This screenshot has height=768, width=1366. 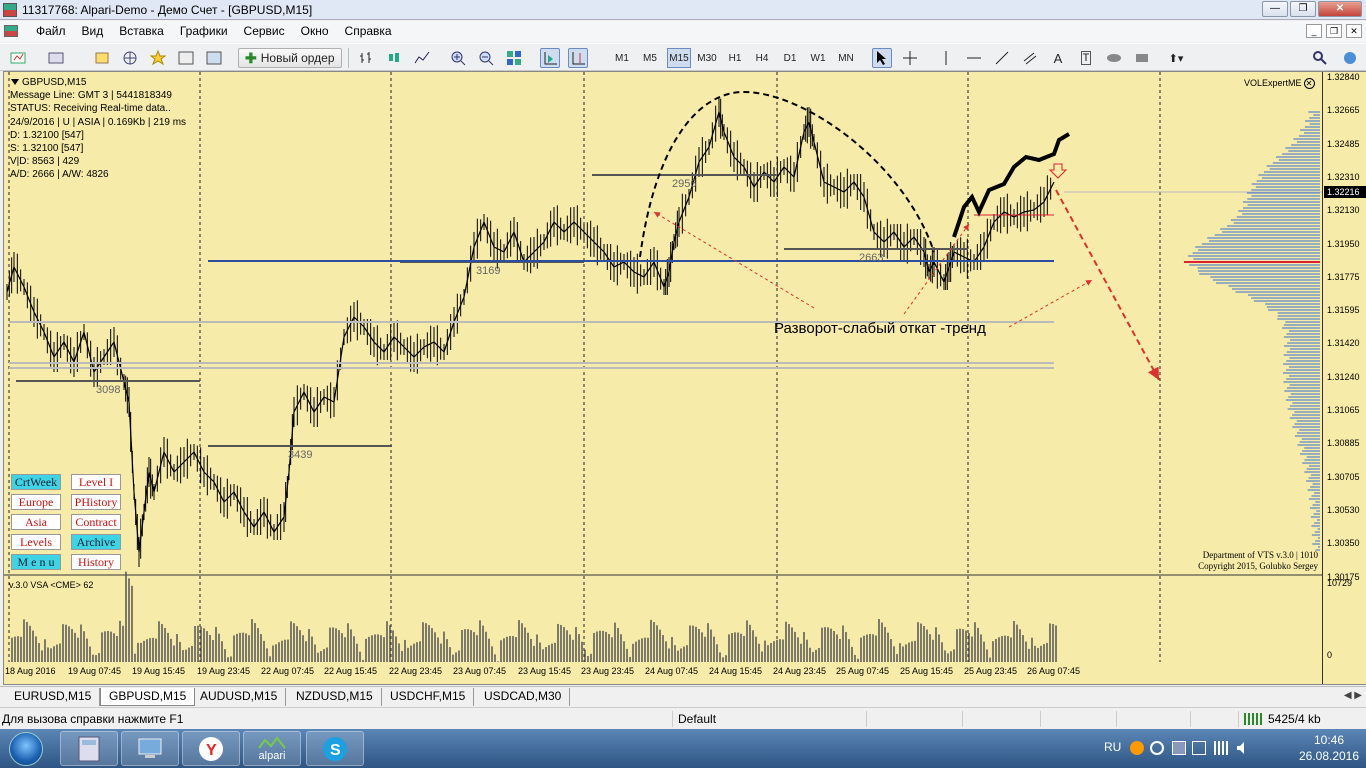 I want to click on market-watch-icon, so click(x=102, y=58).